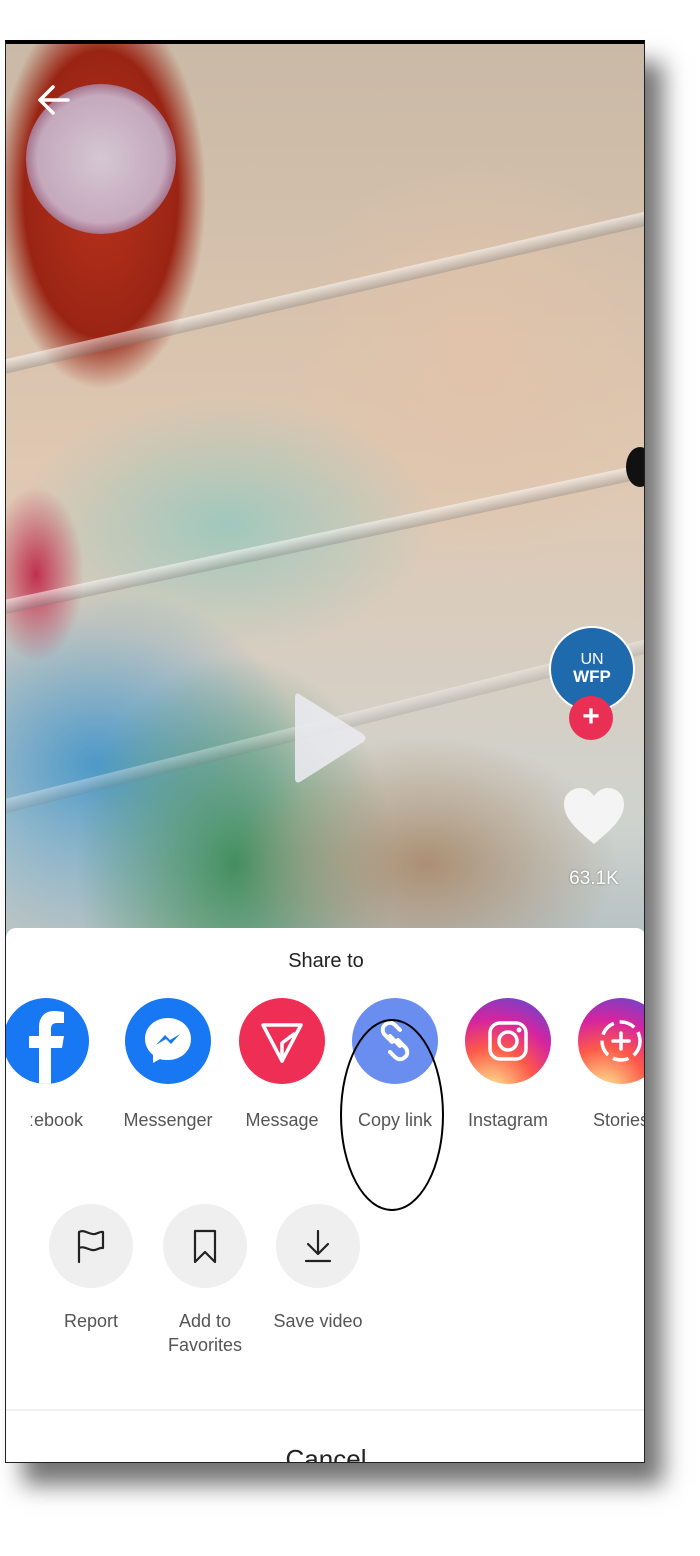 The width and height of the screenshot is (700, 1556). Describe the element at coordinates (395, 1120) in the screenshot. I see `share-copy-link-label: Copy link` at that location.